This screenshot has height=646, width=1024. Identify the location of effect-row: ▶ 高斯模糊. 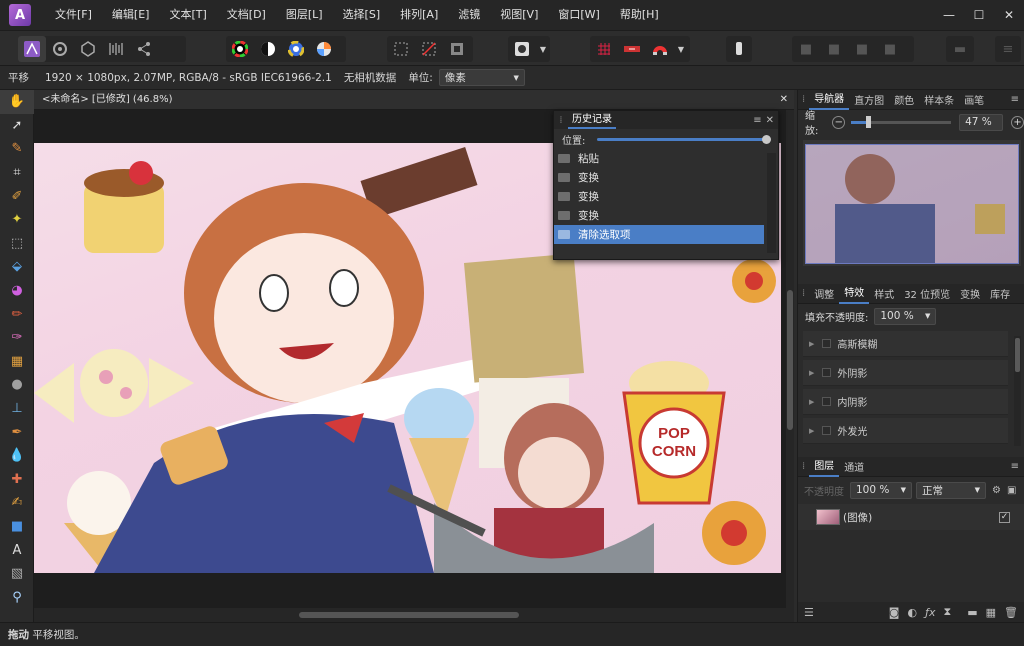
(905, 344).